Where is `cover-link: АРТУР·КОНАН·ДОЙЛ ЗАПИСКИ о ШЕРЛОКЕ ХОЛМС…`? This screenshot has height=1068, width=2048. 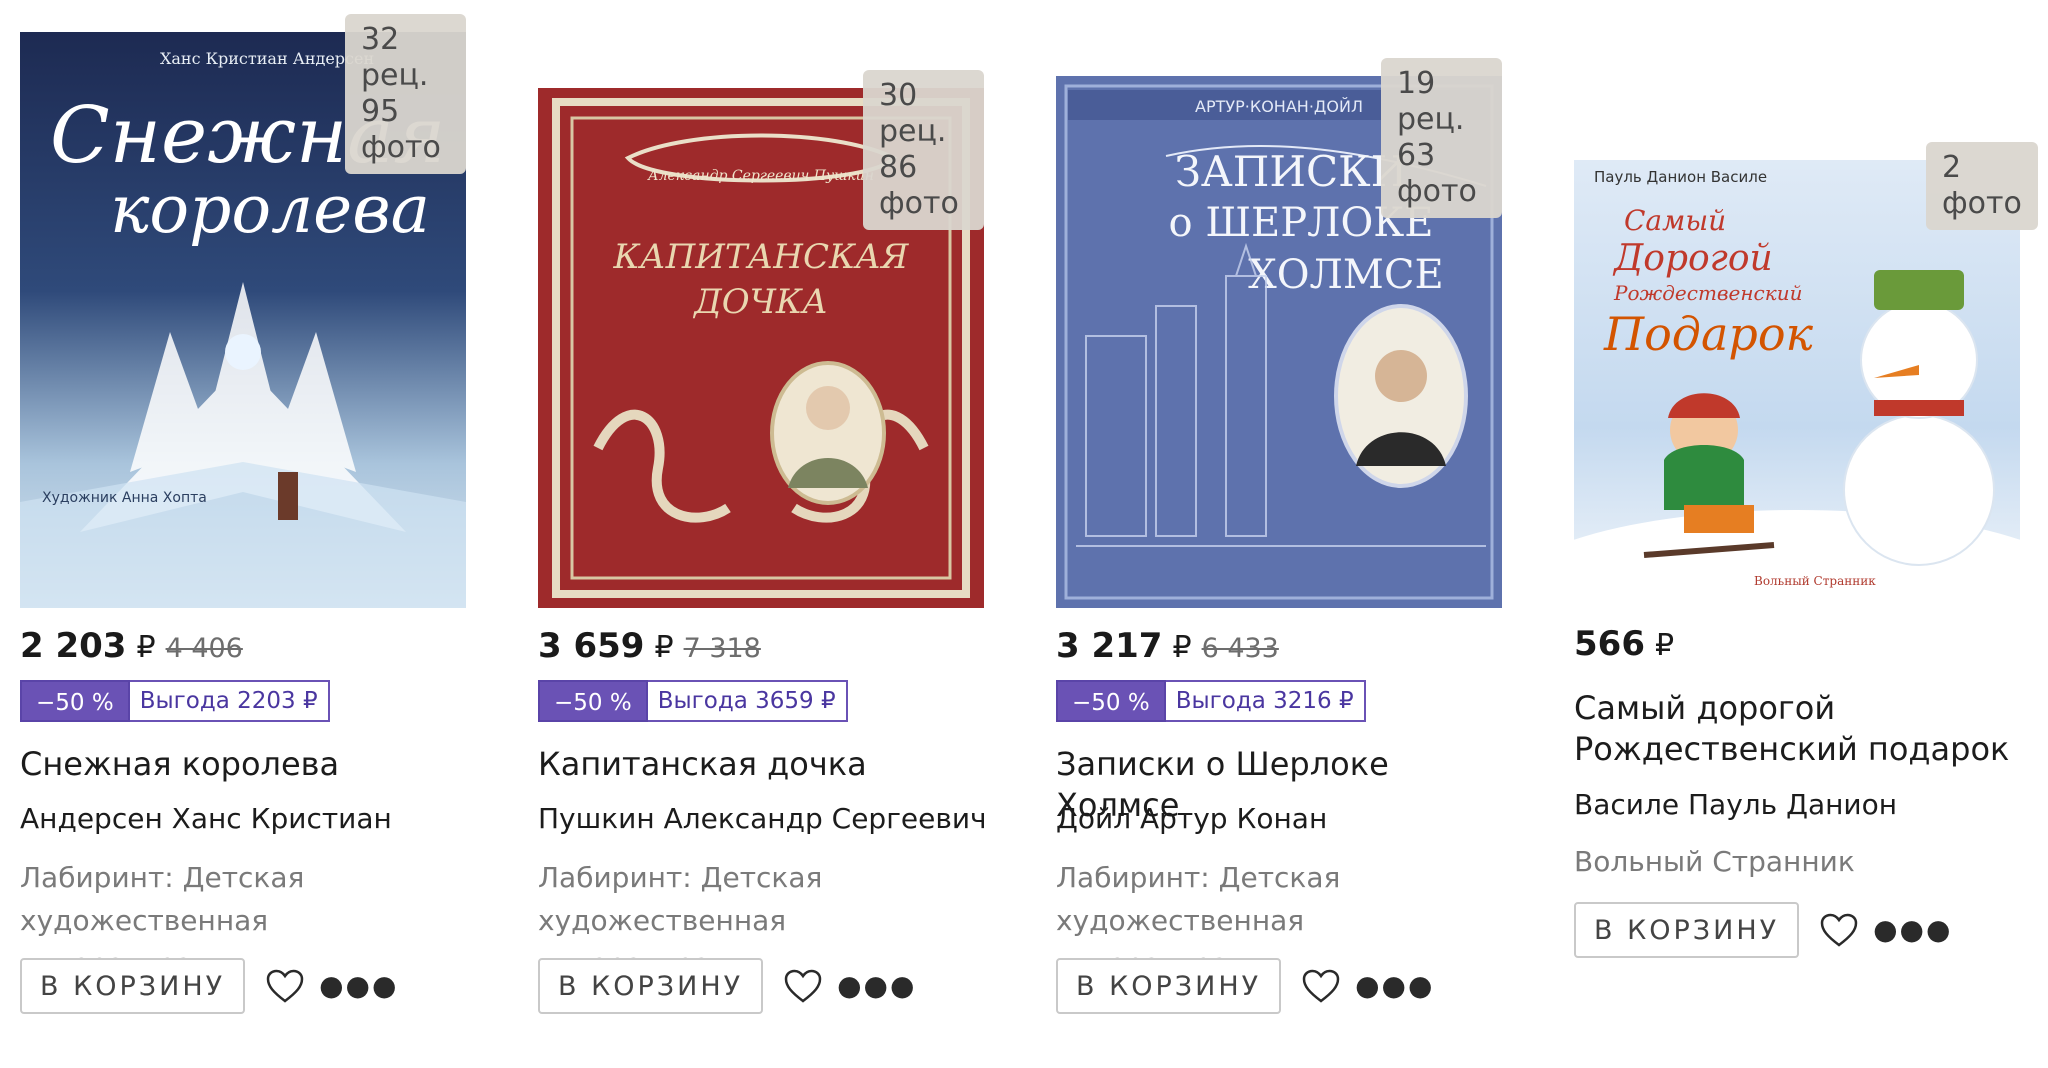 cover-link: АРТУР·КОНАН·ДОЙЛ ЗАПИСКИ о ШЕРЛОКЕ ХОЛМС… is located at coordinates (1279, 333).